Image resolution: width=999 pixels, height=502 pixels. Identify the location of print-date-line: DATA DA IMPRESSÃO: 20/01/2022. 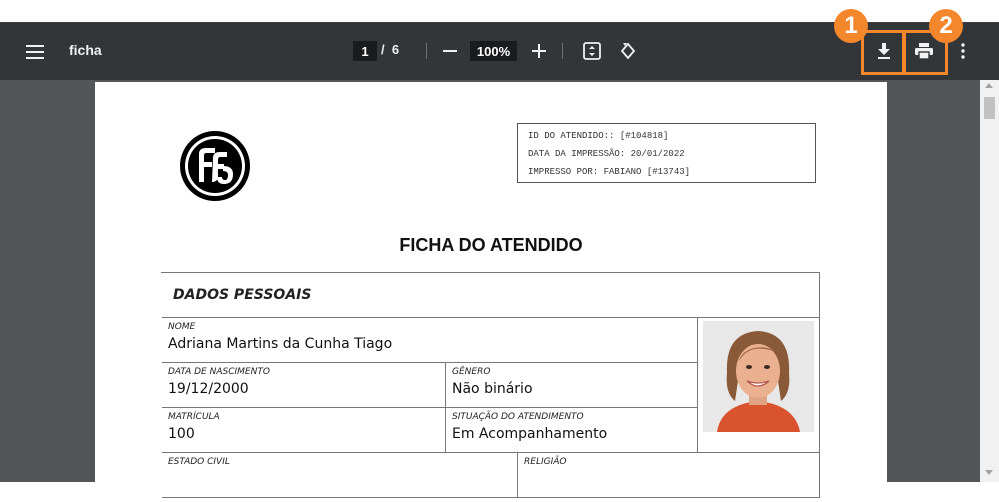
(606, 154).